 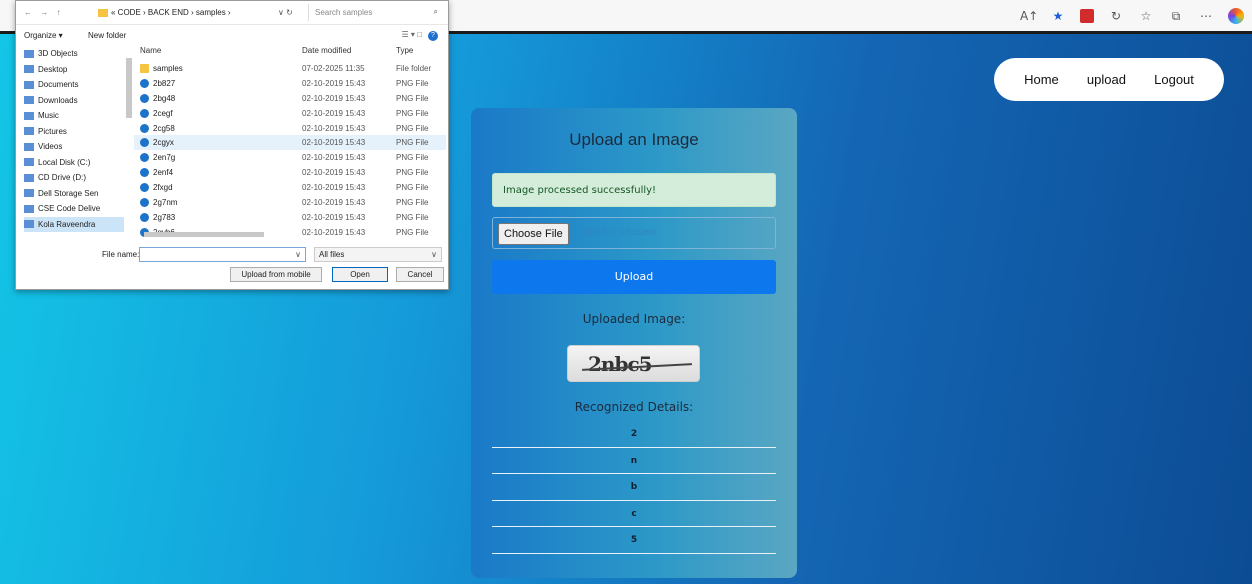 What do you see at coordinates (433, 36) in the screenshot?
I see `help-icon: ?` at bounding box center [433, 36].